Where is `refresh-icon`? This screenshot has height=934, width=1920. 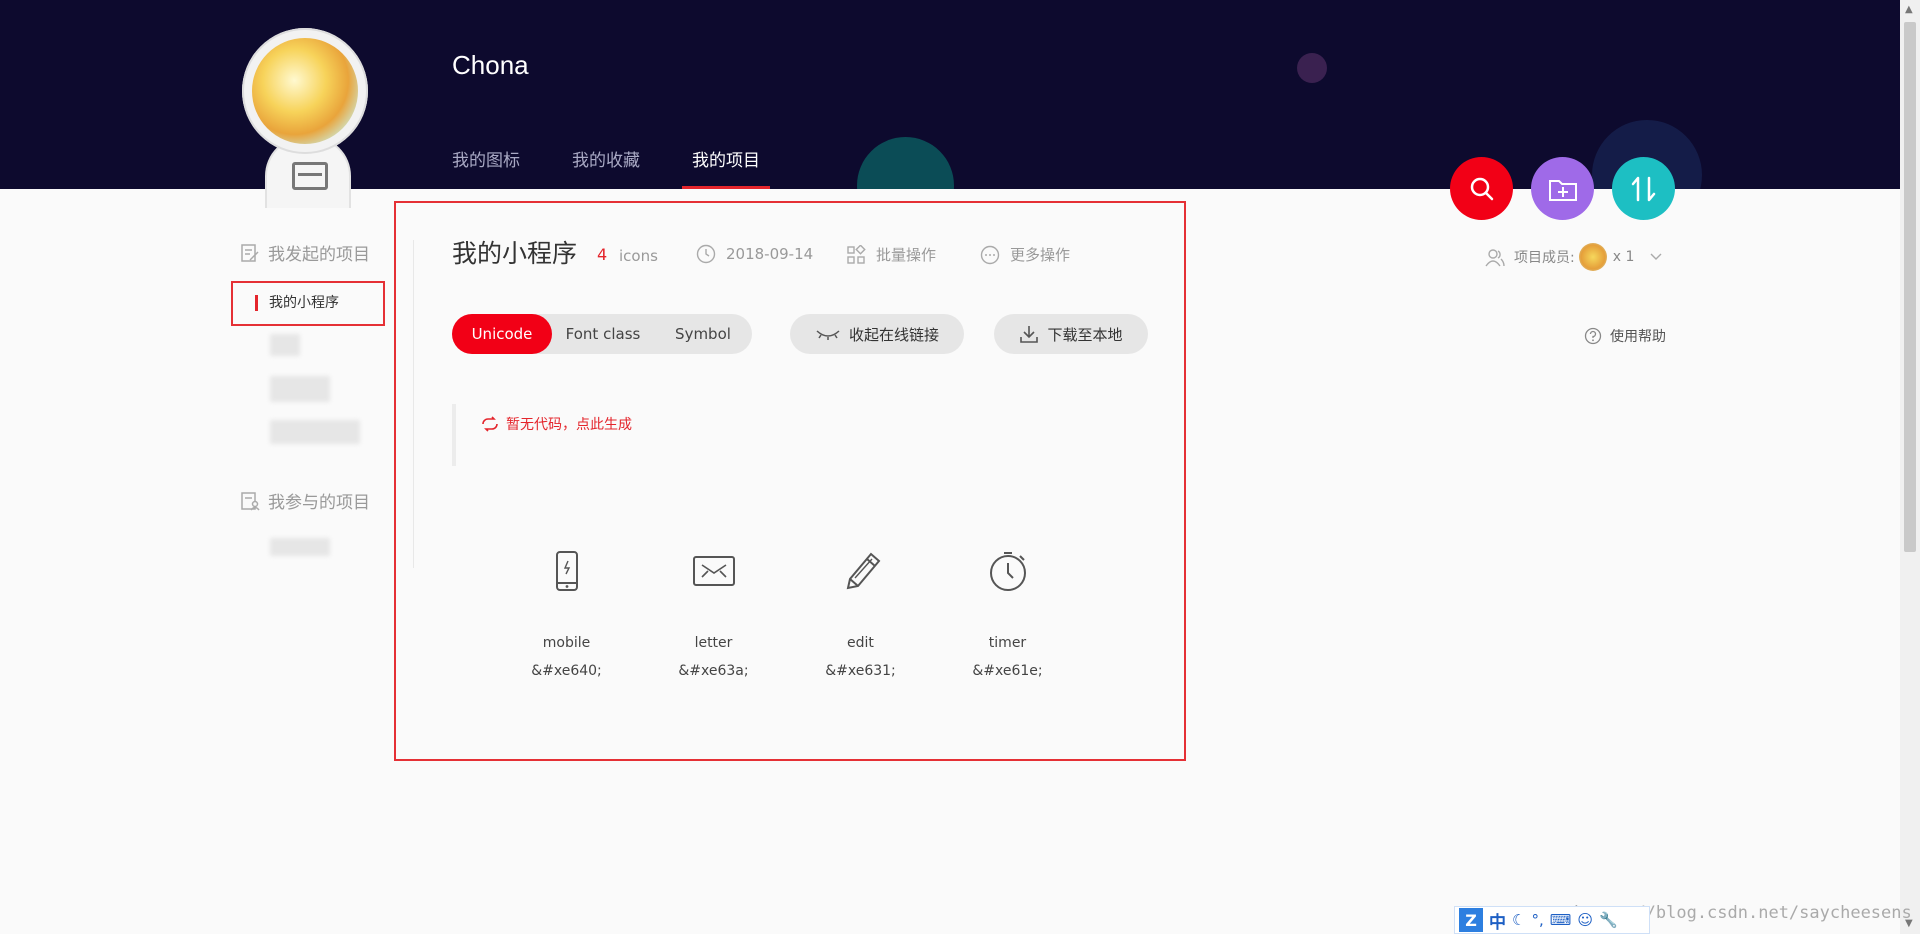 refresh-icon is located at coordinates (490, 424).